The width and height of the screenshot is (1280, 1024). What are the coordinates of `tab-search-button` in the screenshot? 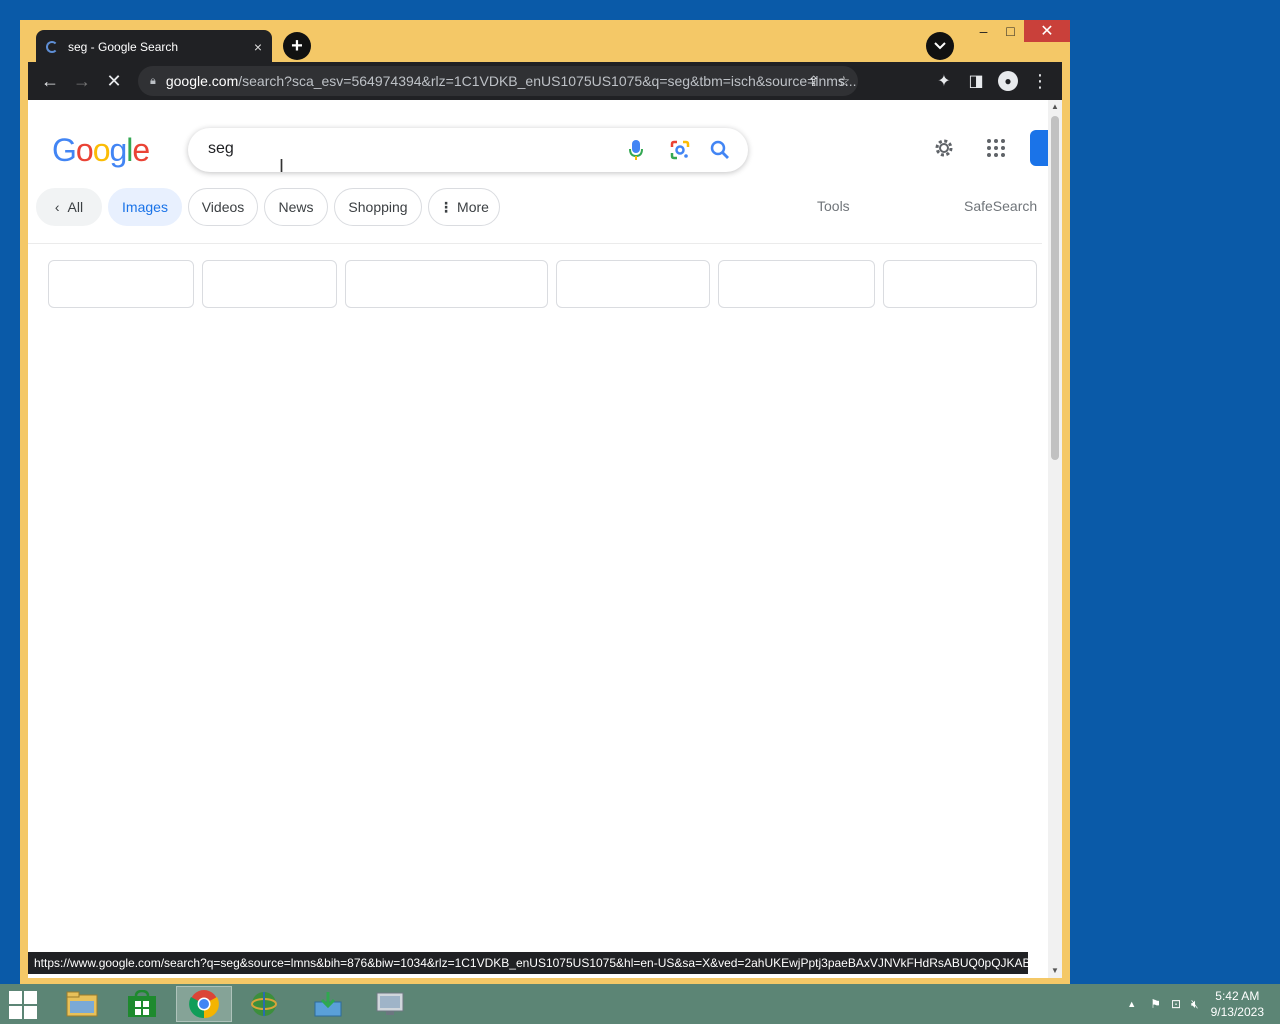 It's located at (940, 46).